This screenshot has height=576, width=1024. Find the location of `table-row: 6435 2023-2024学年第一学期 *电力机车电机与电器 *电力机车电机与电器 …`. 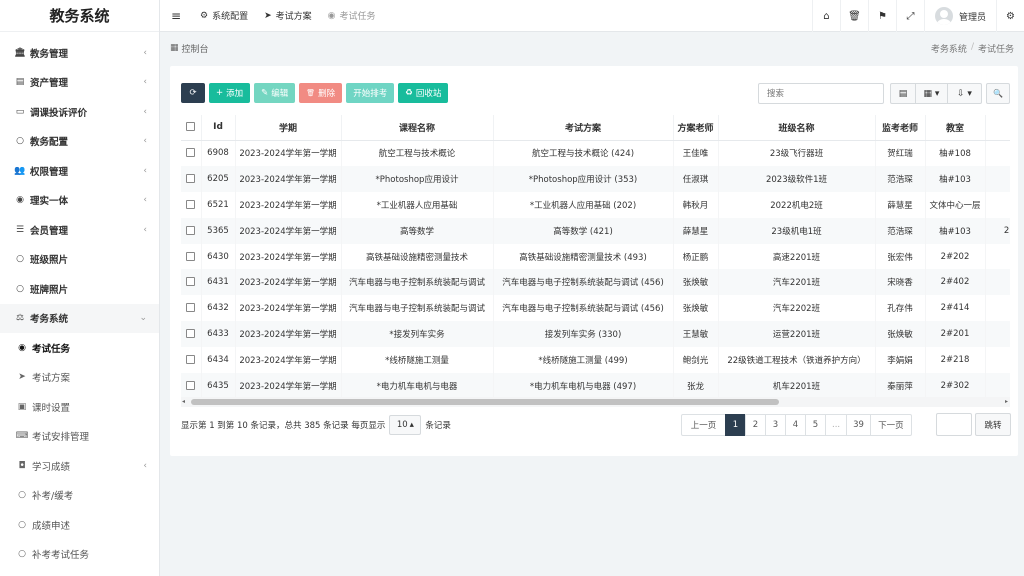

table-row: 6435 2023-2024学年第一学期 *电力机车电机与电器 *电力机车电机与电器 … is located at coordinates (595, 385).